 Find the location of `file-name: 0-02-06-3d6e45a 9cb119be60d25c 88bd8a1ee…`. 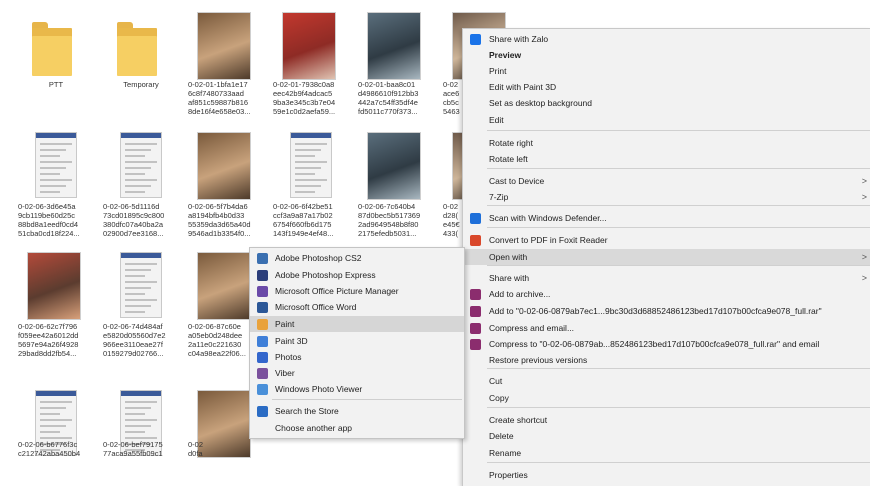

file-name: 0-02-06-3d6e45a 9cb119be60d25c 88bd8a1ee… is located at coordinates (49, 220).